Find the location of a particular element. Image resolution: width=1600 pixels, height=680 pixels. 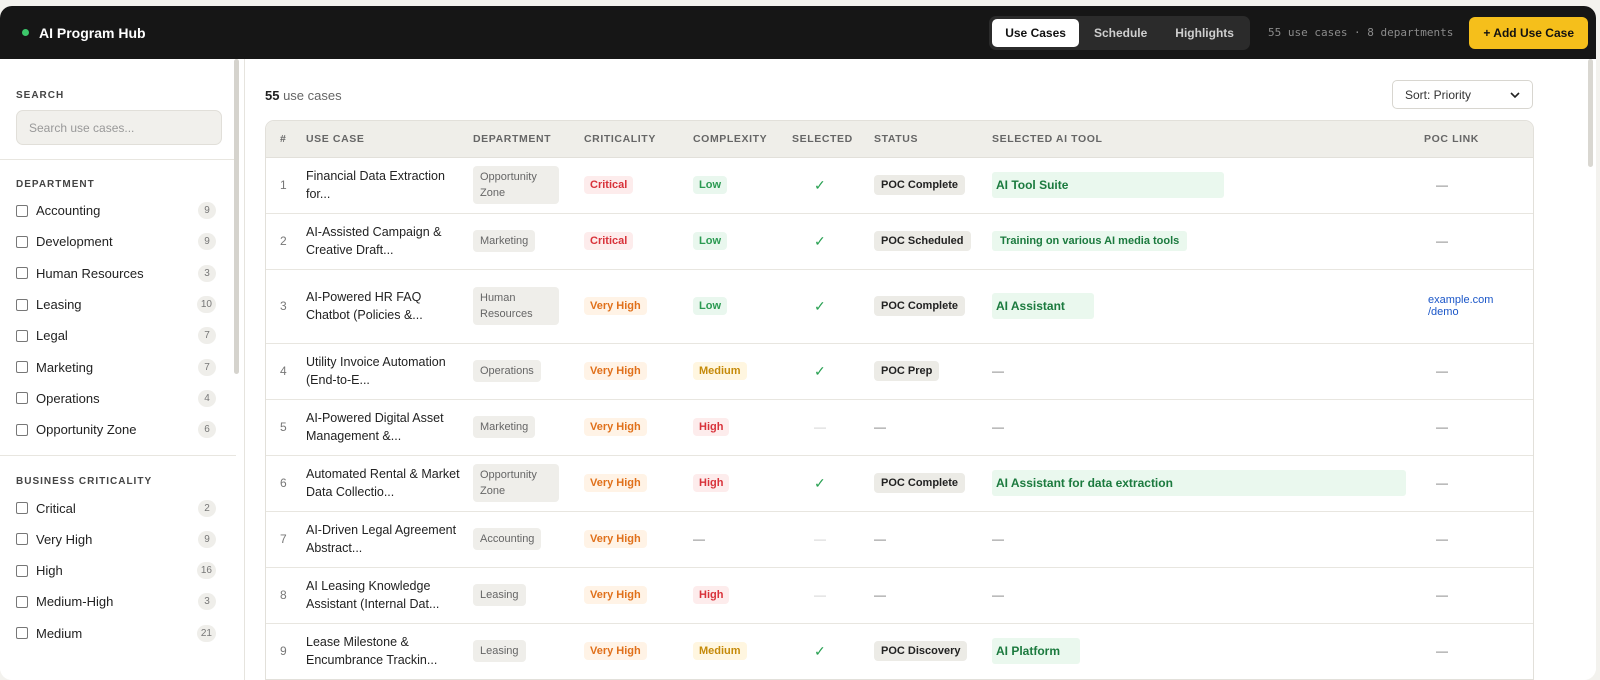

tab-highlights: Highlights is located at coordinates (1204, 33).